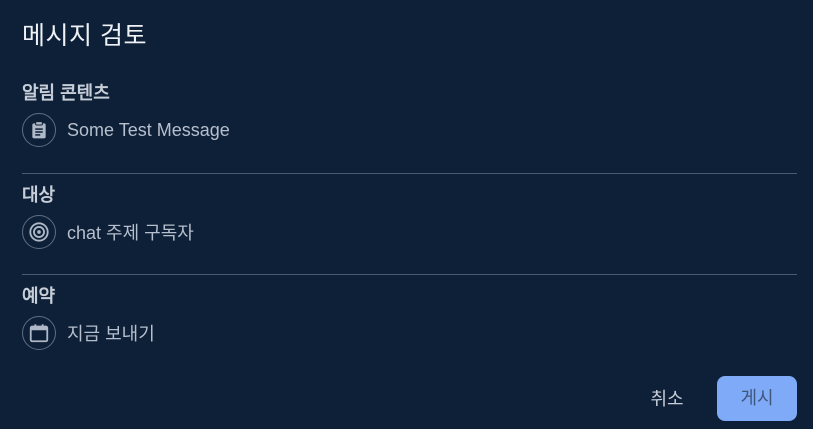 This screenshot has height=429, width=813. I want to click on calendar-icon, so click(39, 333).